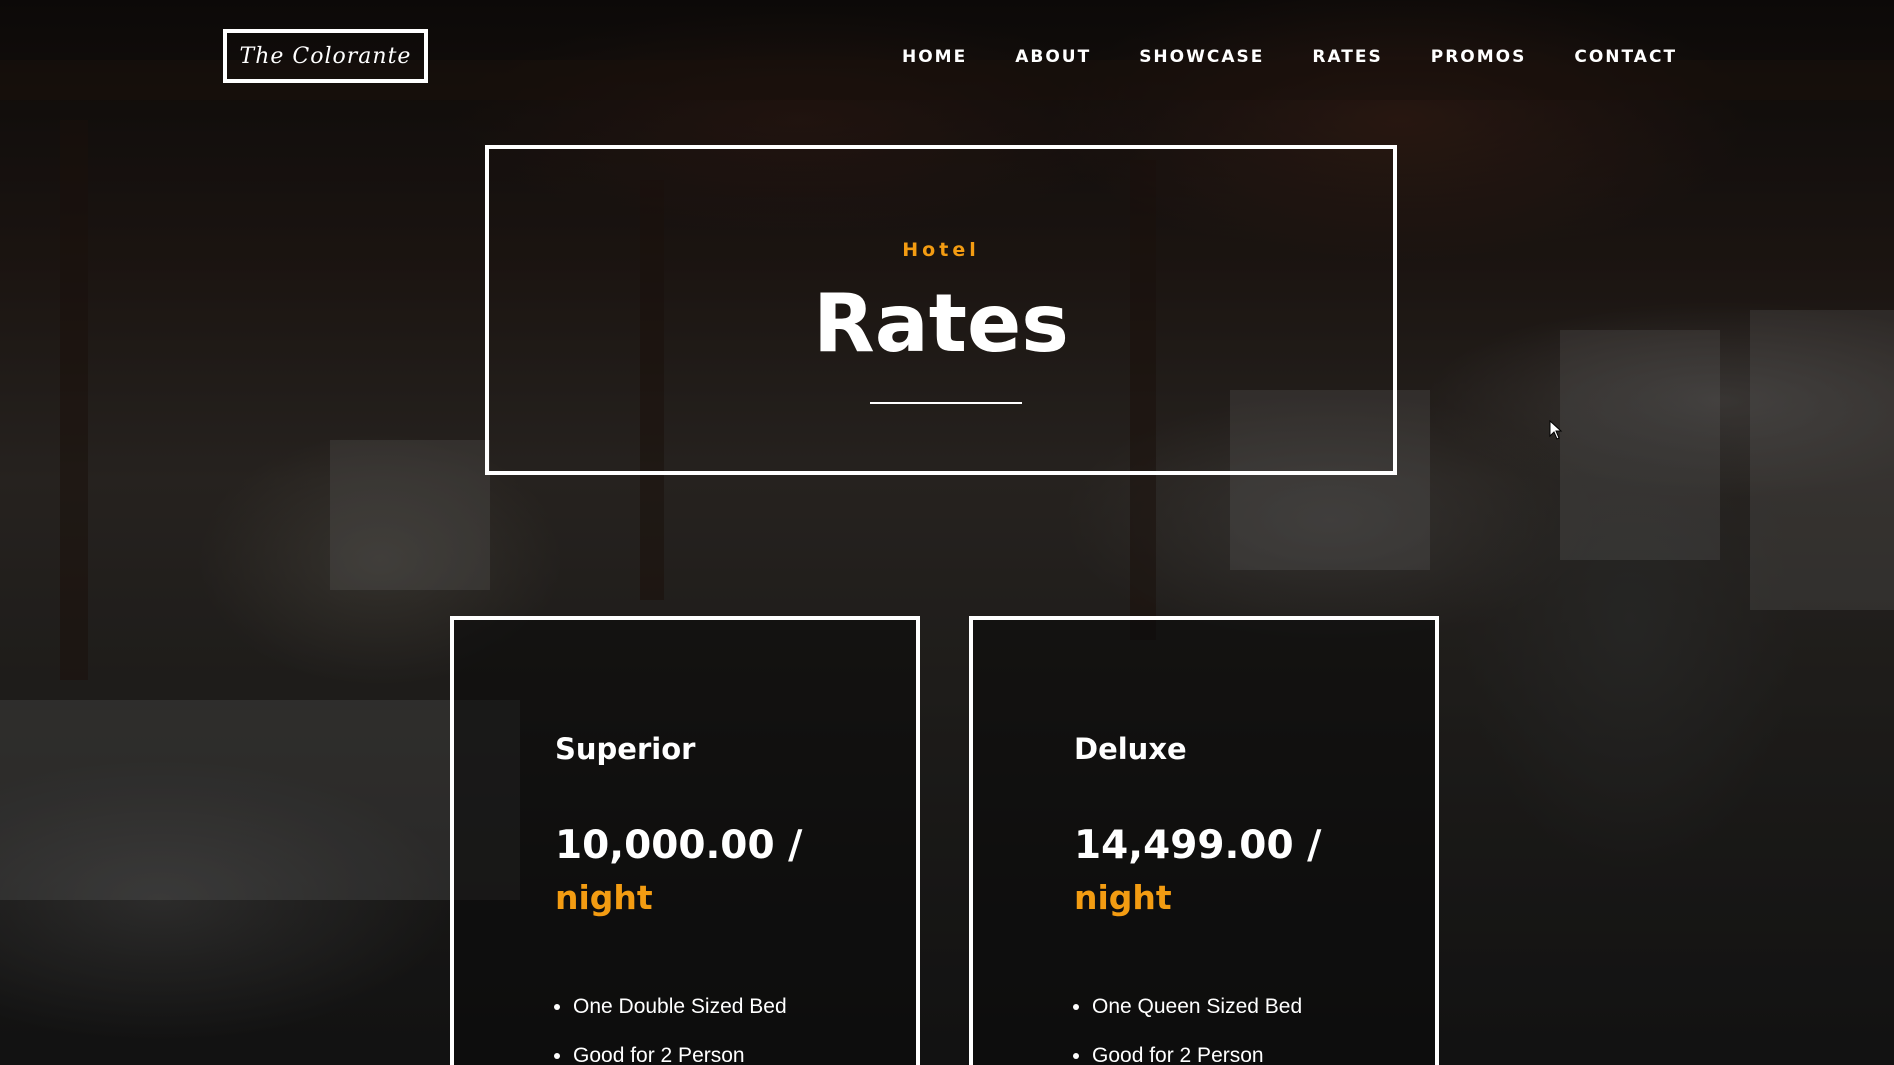  What do you see at coordinates (679, 845) in the screenshot?
I see `rate-price: 10,000.00 /` at bounding box center [679, 845].